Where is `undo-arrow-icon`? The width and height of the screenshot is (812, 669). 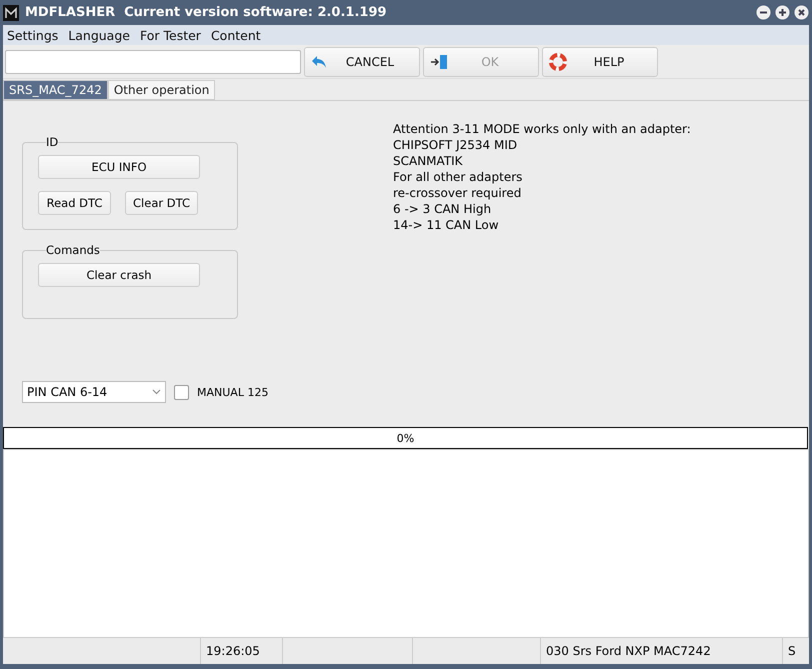 undo-arrow-icon is located at coordinates (319, 61).